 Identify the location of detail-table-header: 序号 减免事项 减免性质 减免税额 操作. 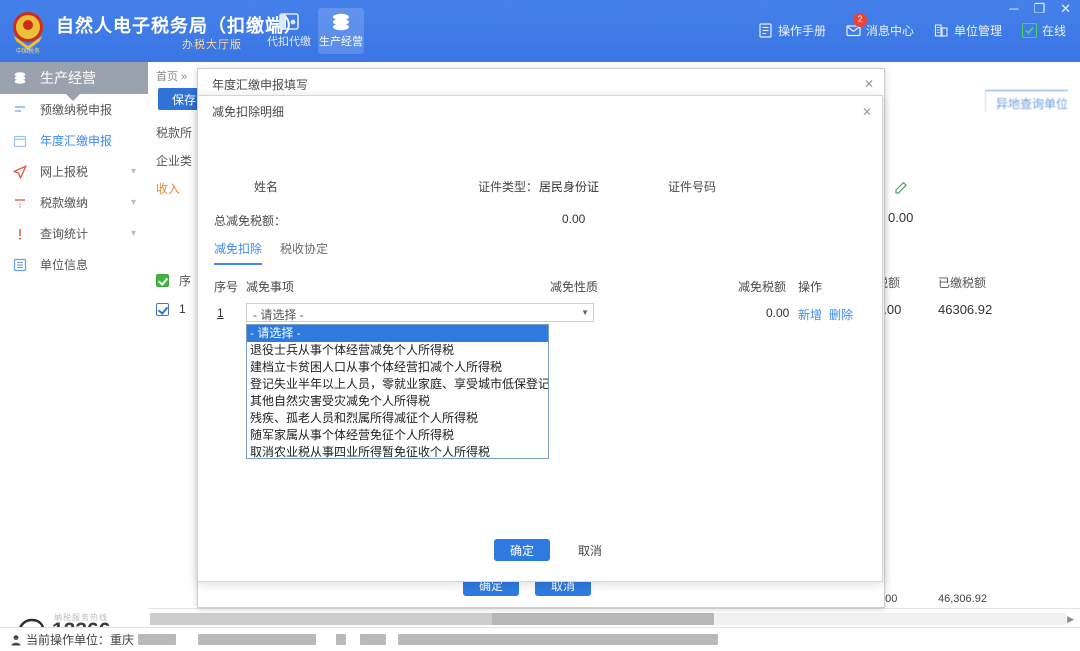
(541, 287).